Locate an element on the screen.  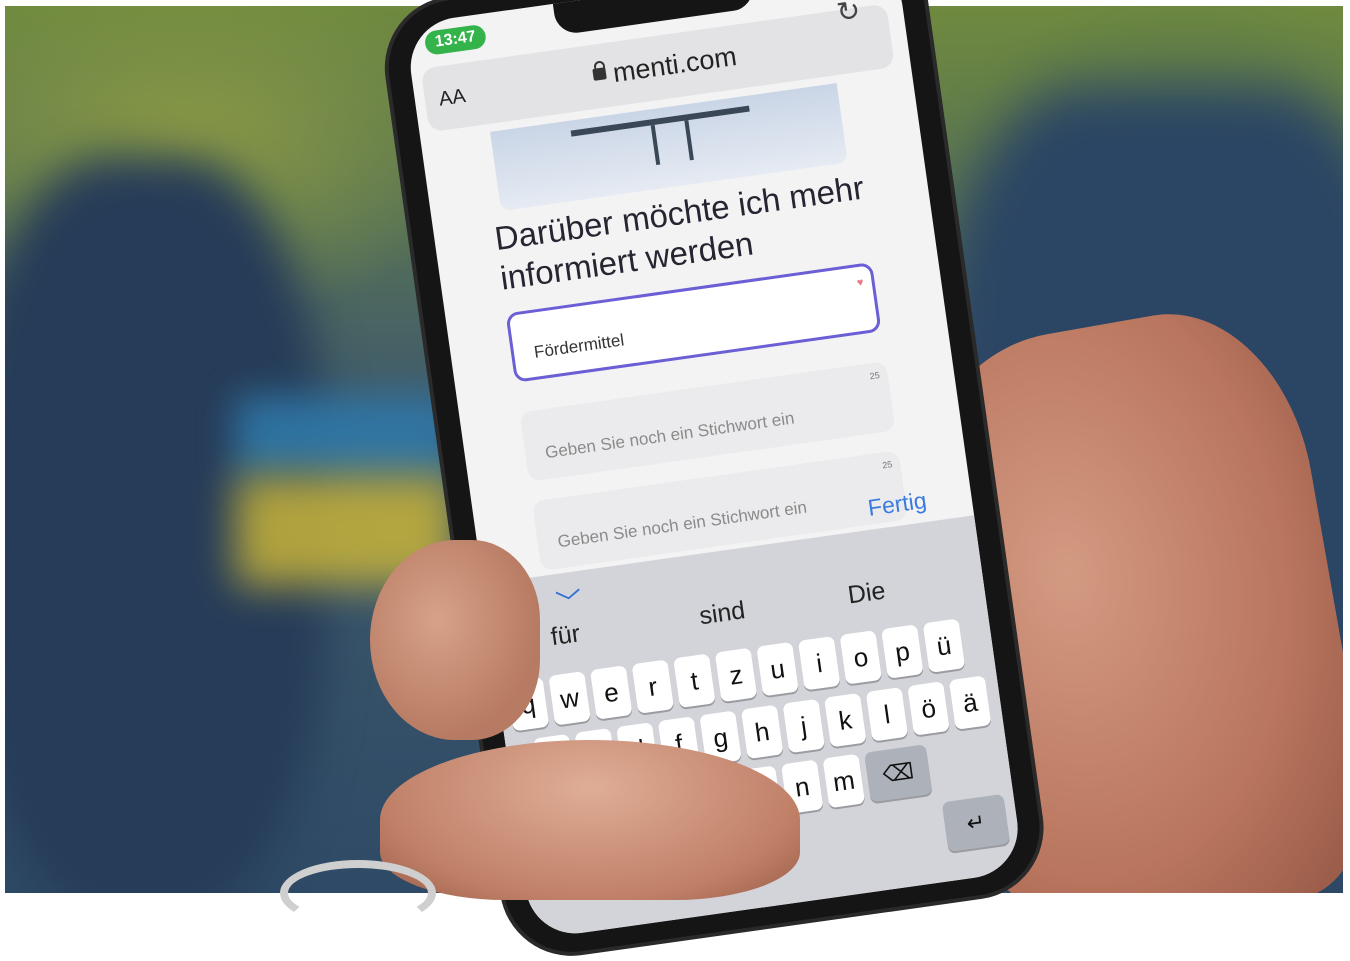
key: k is located at coordinates (845, 720).